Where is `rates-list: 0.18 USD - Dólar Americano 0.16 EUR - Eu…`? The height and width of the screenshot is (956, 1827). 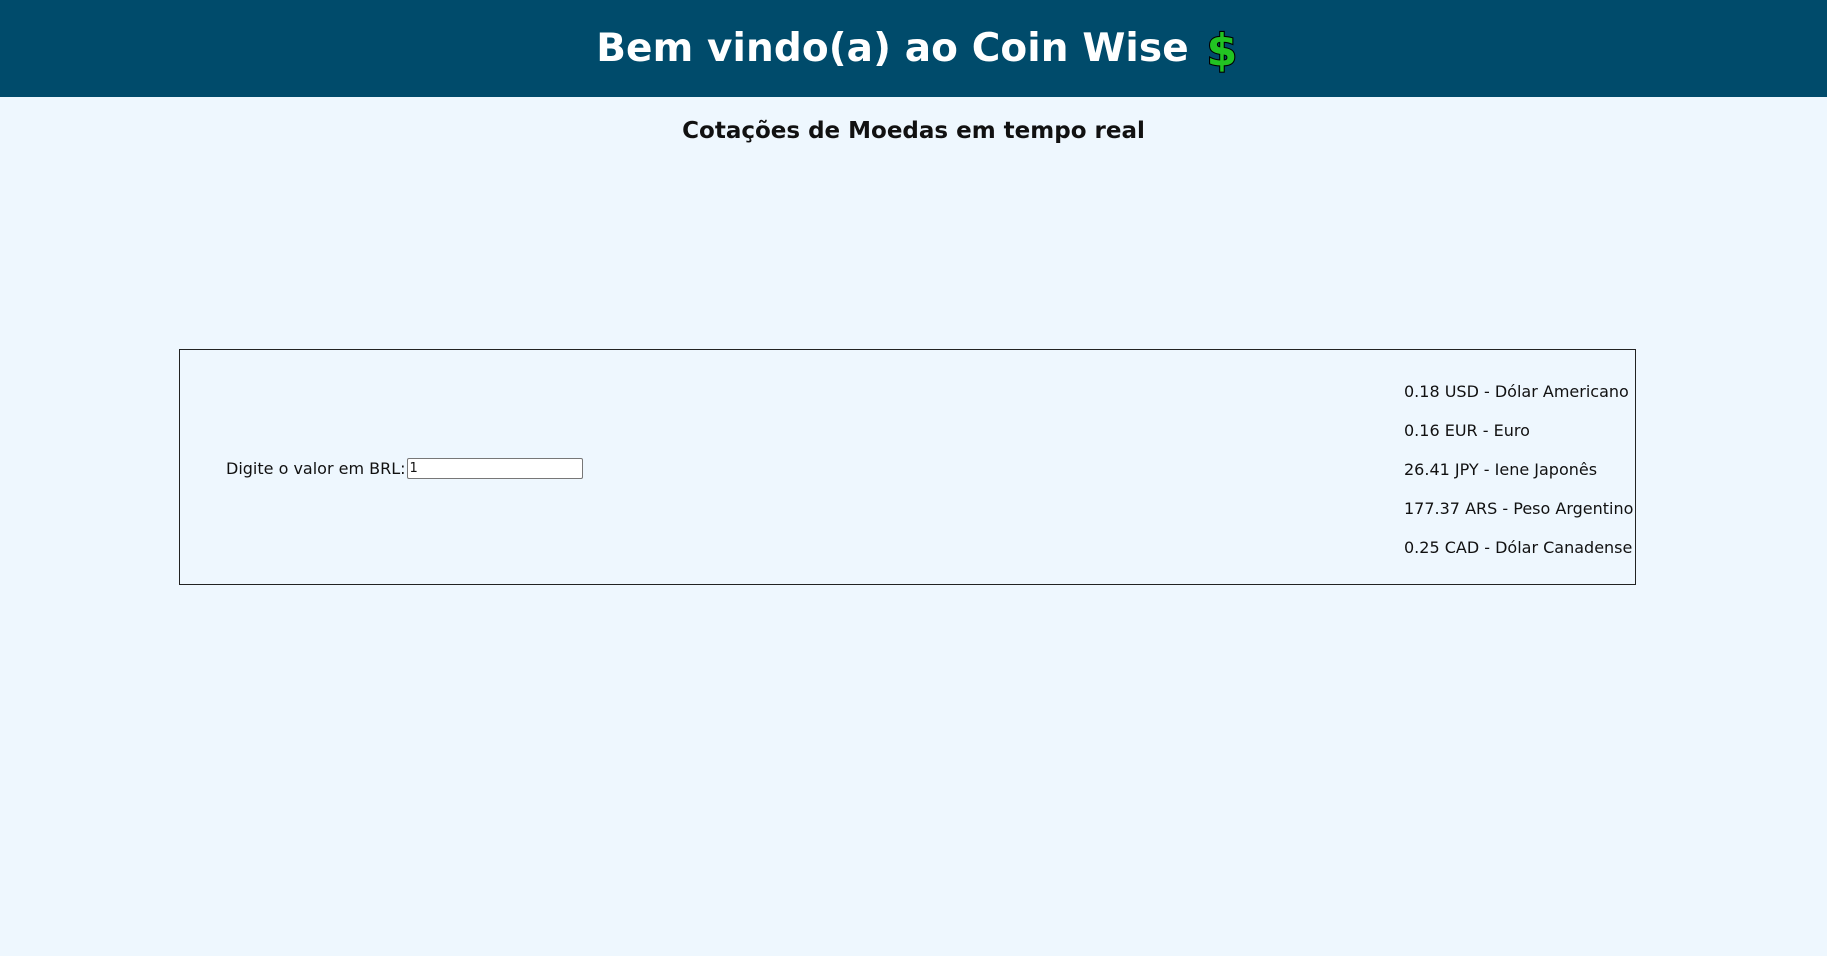 rates-list: 0.18 USD - Dólar Americano 0.16 EUR - Eu… is located at coordinates (1518, 476).